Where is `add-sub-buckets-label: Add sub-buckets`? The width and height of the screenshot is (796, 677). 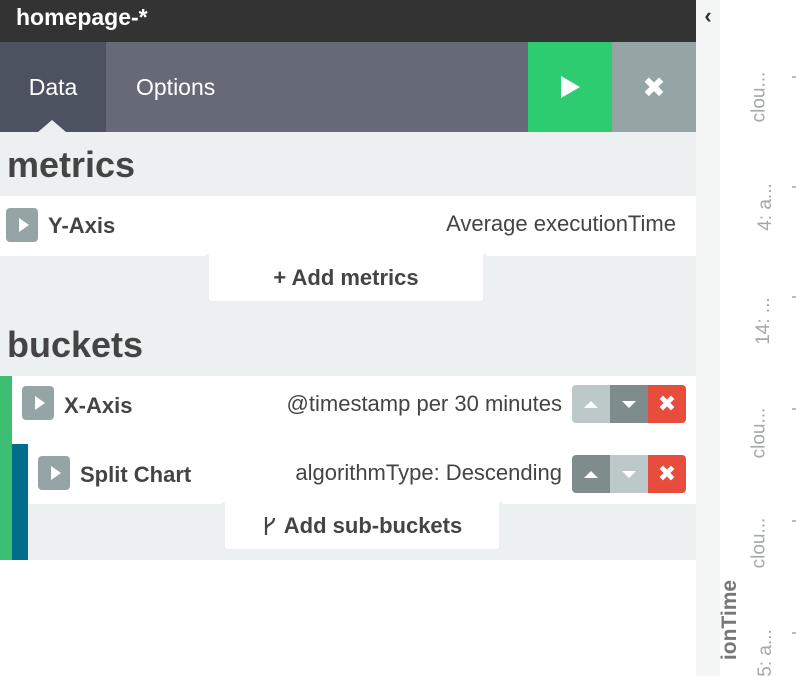 add-sub-buckets-label: Add sub-buckets is located at coordinates (373, 525).